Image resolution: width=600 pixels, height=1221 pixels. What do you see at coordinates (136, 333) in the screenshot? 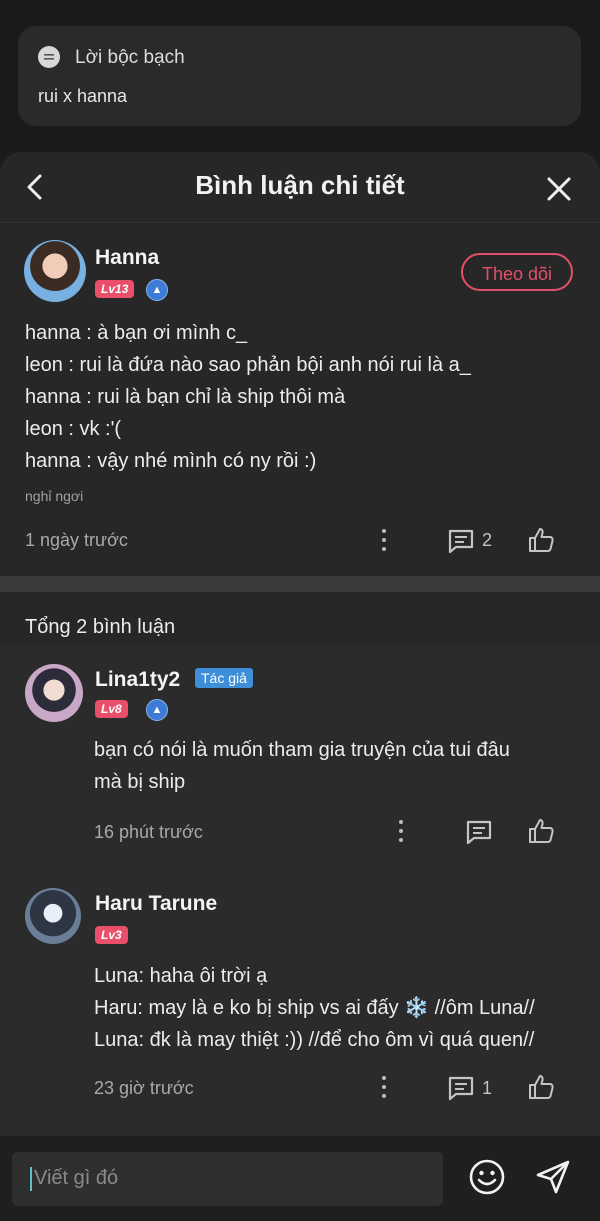
I see `comment-line: hanna : à bạn ơi mình c_` at bounding box center [136, 333].